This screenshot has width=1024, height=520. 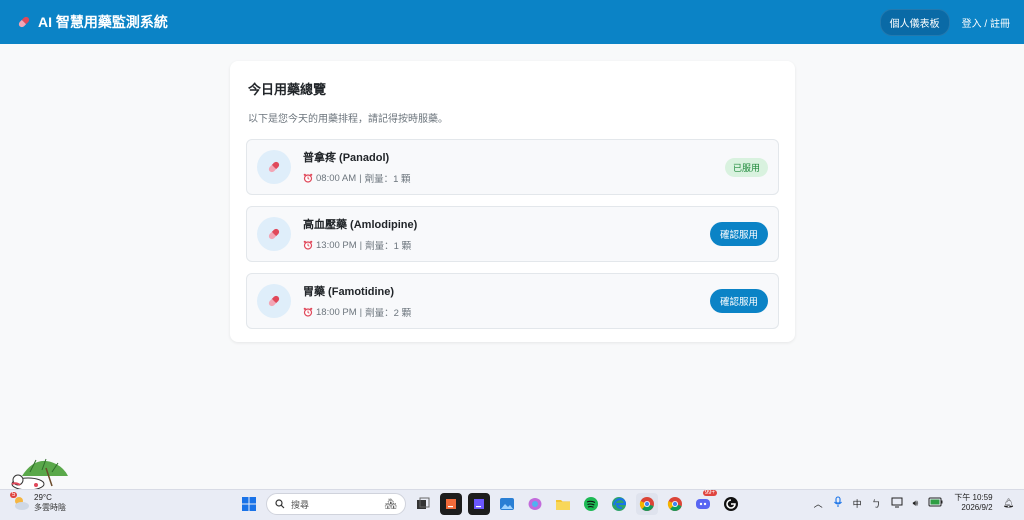 What do you see at coordinates (346, 158) in the screenshot?
I see `med-name: 普拿疼 (Panadol)` at bounding box center [346, 158].